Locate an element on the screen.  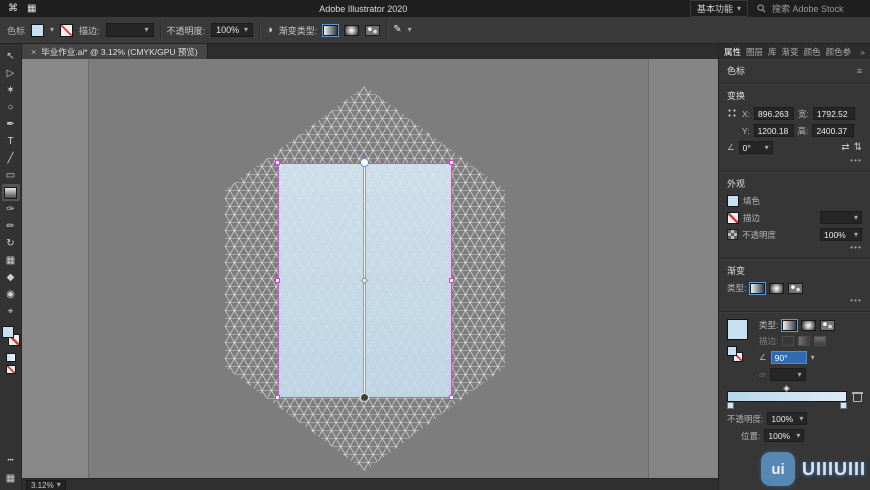
blend-tool: ◉ is located at coordinates (11, 294).